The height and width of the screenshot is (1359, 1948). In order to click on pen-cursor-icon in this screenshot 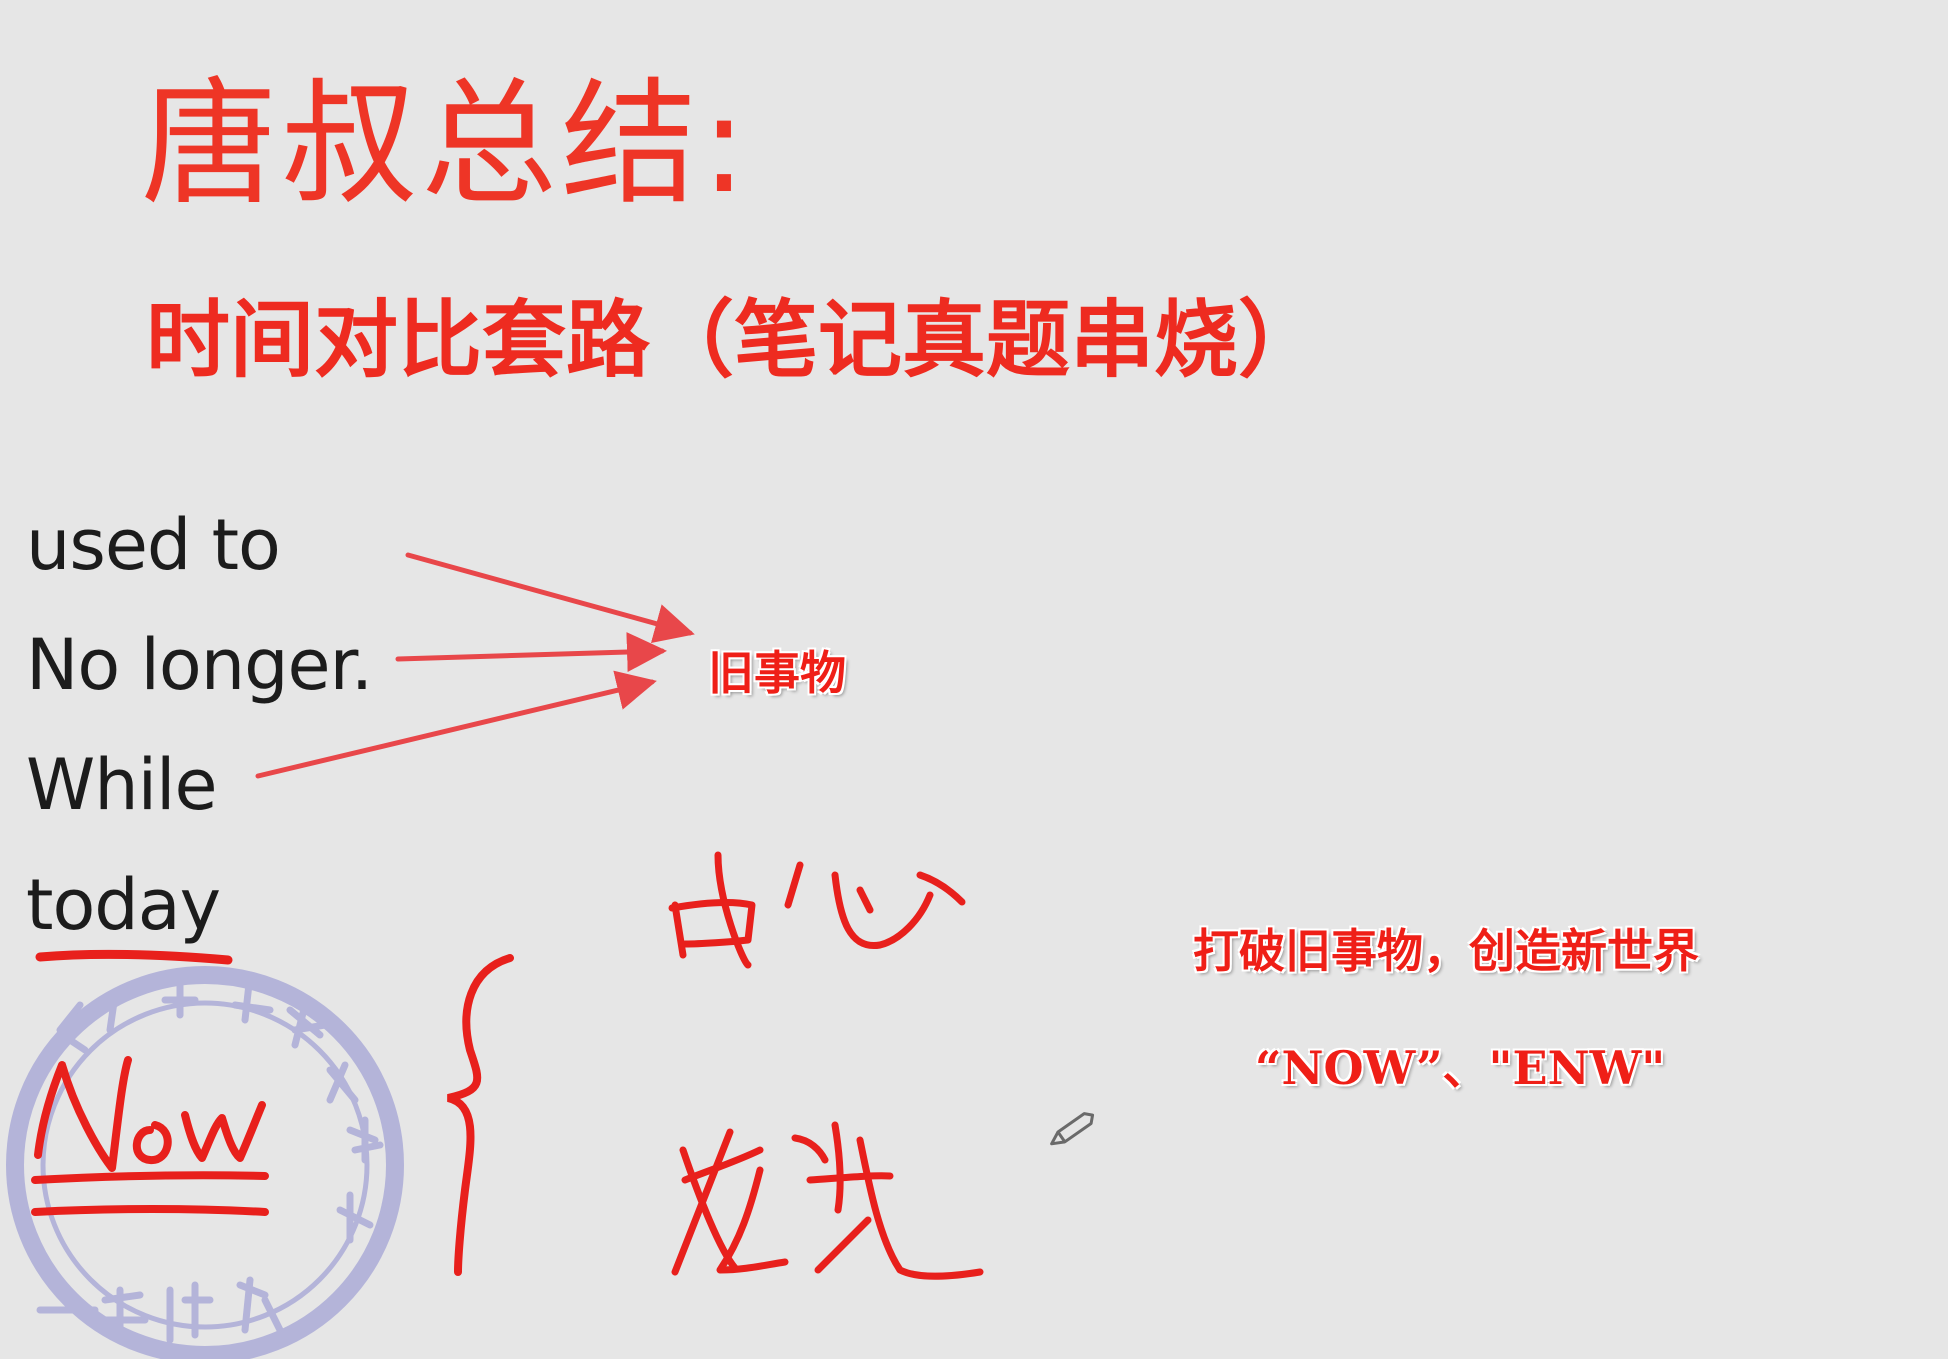, I will do `click(1072, 1129)`.